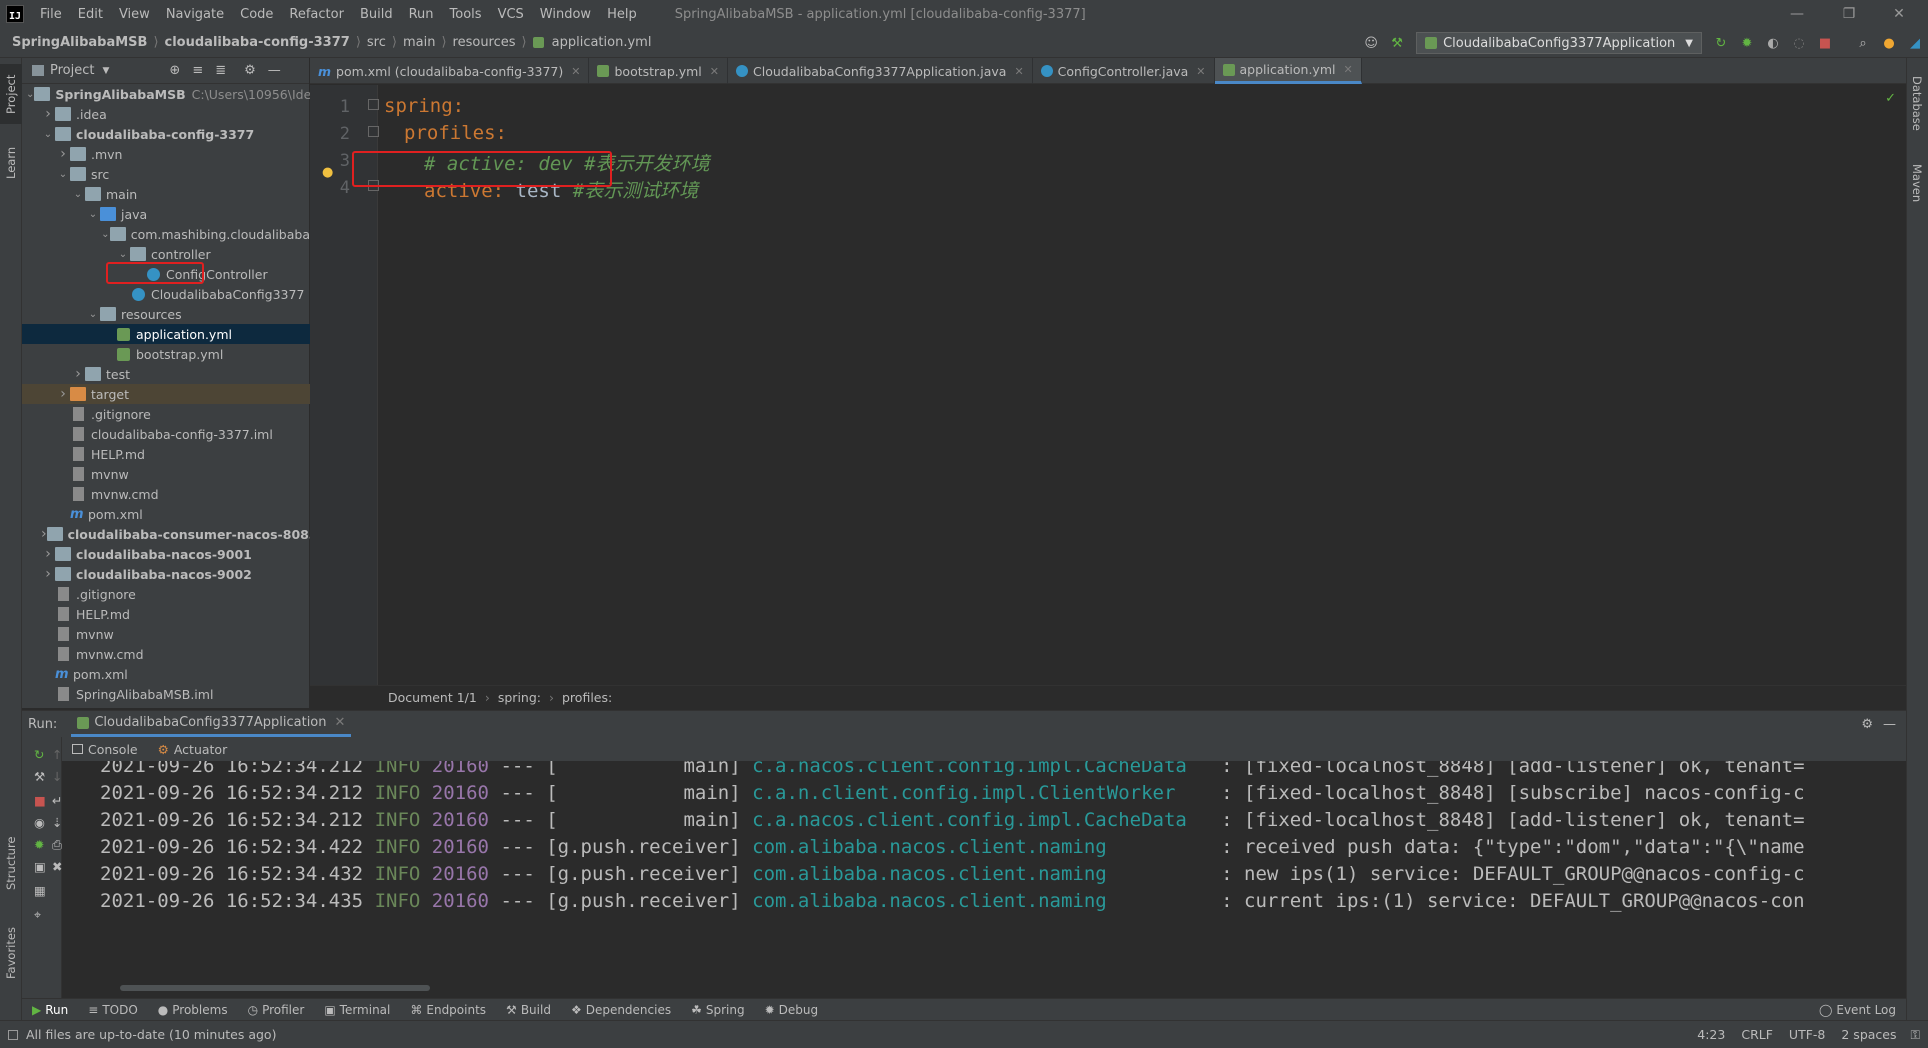 This screenshot has width=1928, height=1048. What do you see at coordinates (193, 1010) in the screenshot?
I see `bottom-tab-problems: ● Problems` at bounding box center [193, 1010].